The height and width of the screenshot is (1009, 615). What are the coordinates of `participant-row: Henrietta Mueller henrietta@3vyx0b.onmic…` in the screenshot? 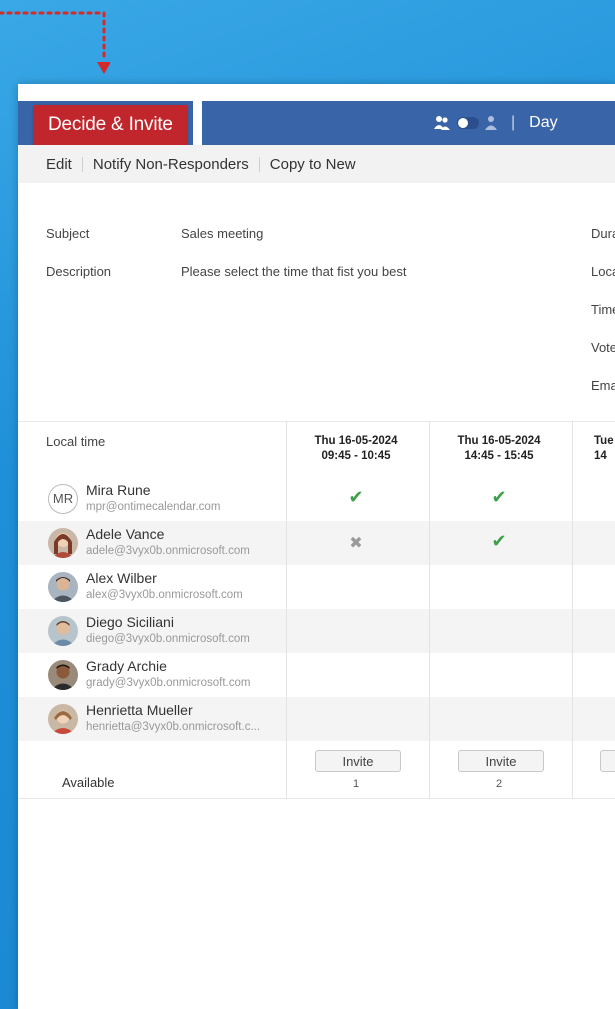 It's located at (316, 719).